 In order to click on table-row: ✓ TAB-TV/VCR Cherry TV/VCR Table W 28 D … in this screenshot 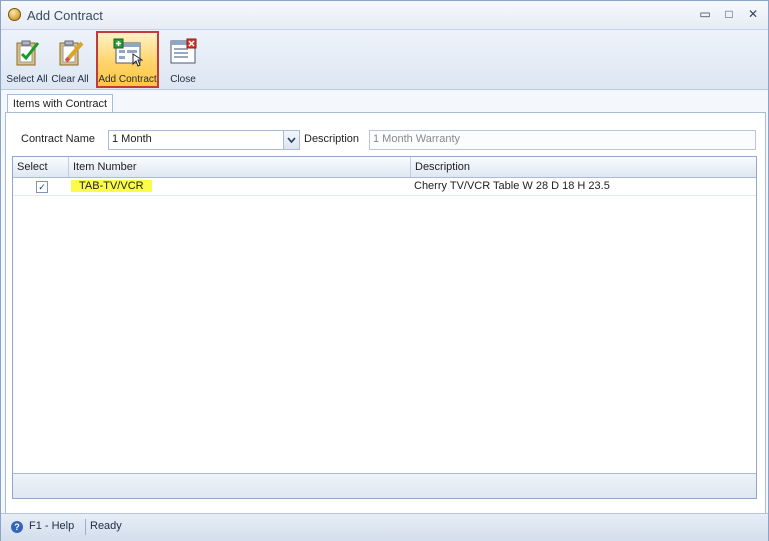, I will do `click(384, 187)`.